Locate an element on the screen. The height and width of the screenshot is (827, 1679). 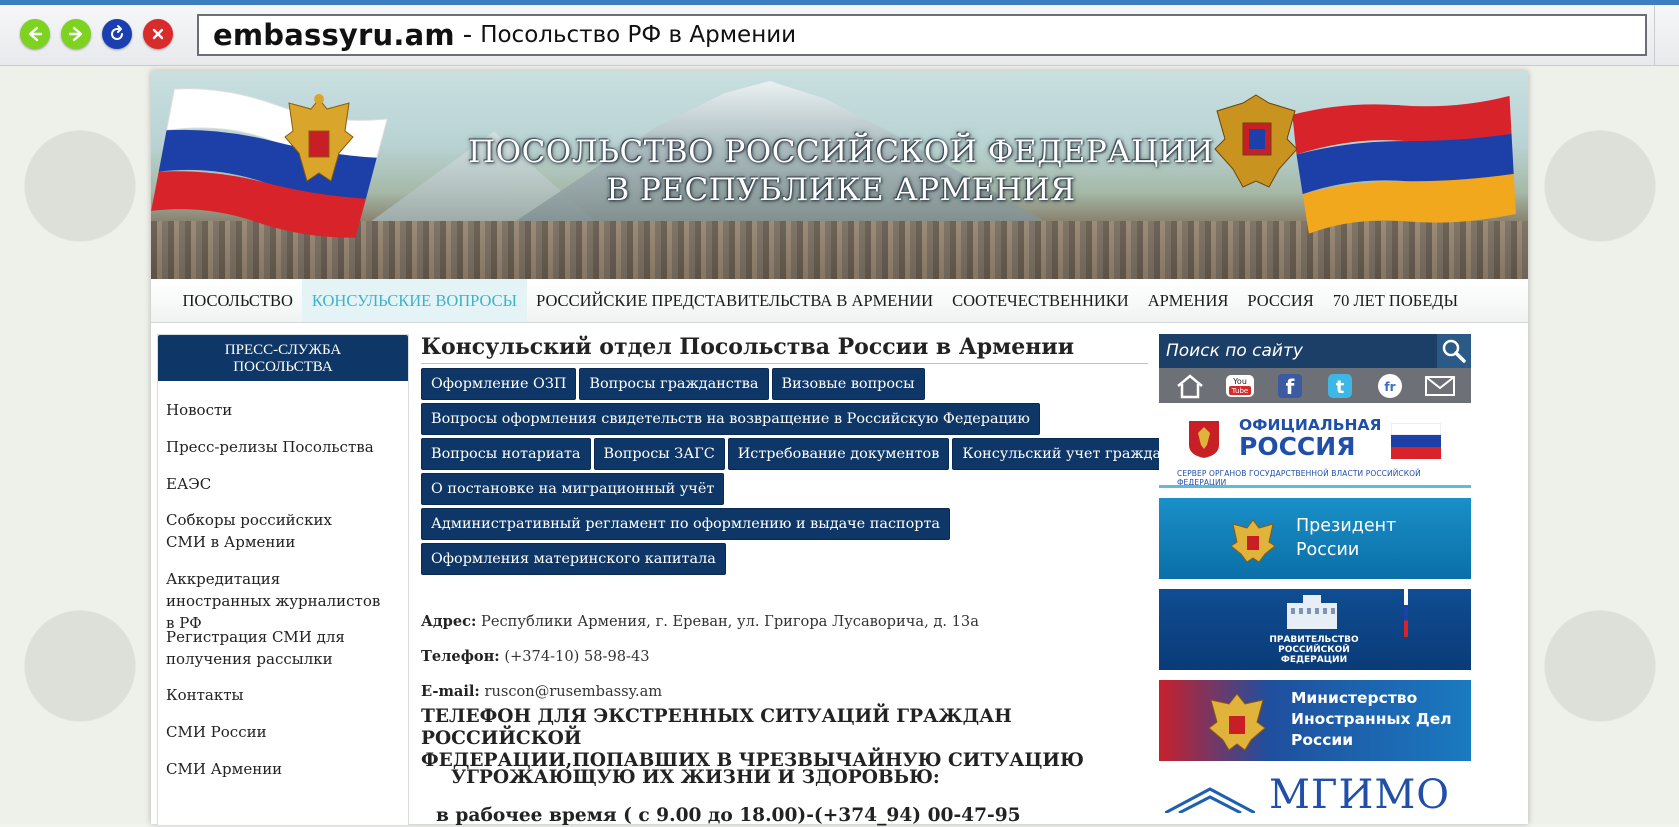
search-button is located at coordinates (1454, 351).